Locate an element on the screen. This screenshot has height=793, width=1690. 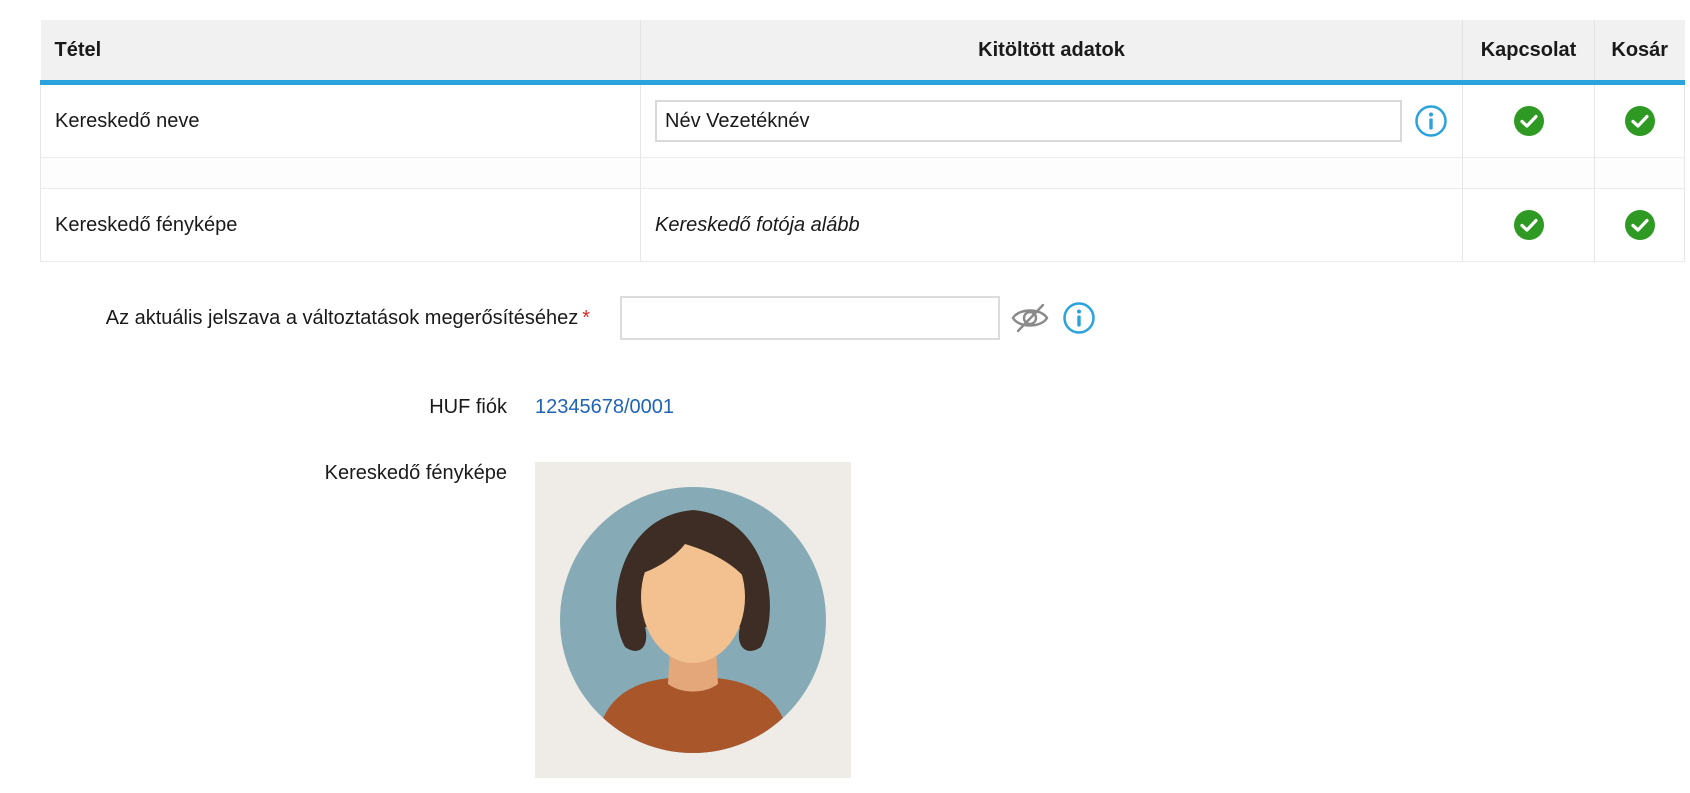
table-row-collapsed is located at coordinates (862, 173).